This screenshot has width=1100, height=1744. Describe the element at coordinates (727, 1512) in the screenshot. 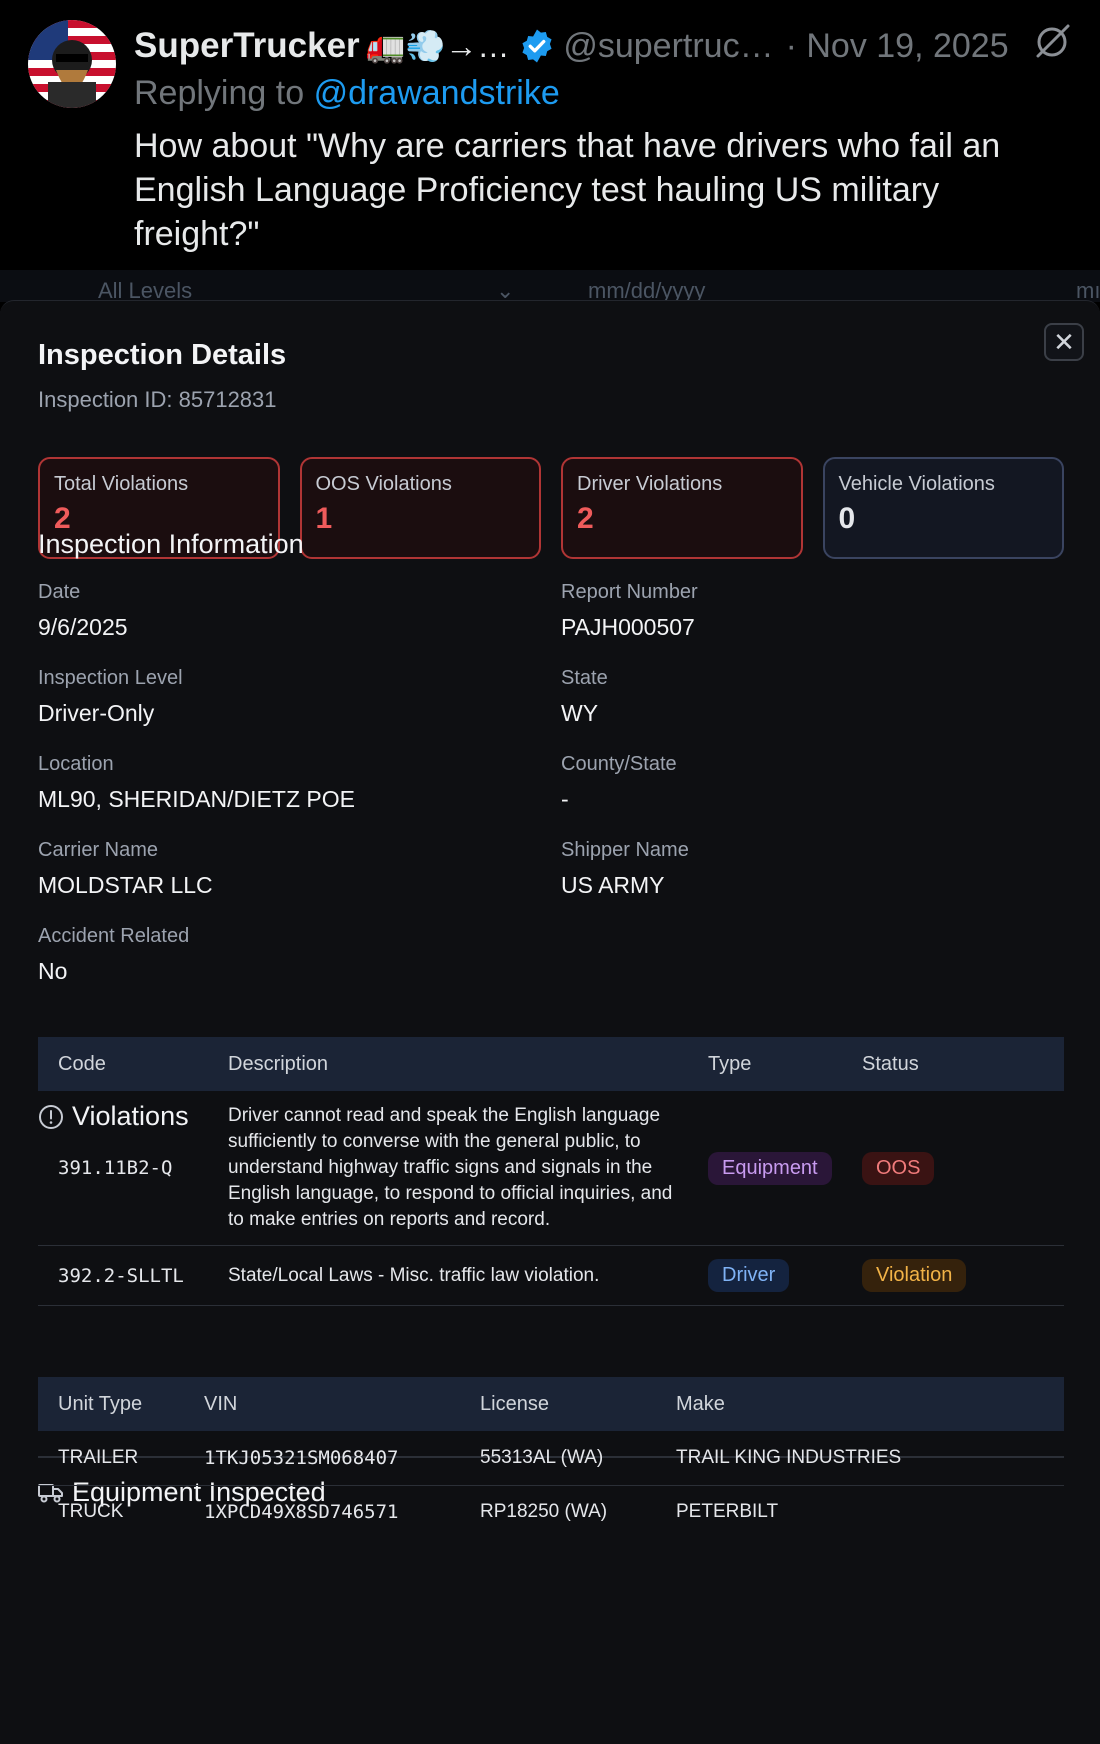

I see `make: PETERBILT` at that location.